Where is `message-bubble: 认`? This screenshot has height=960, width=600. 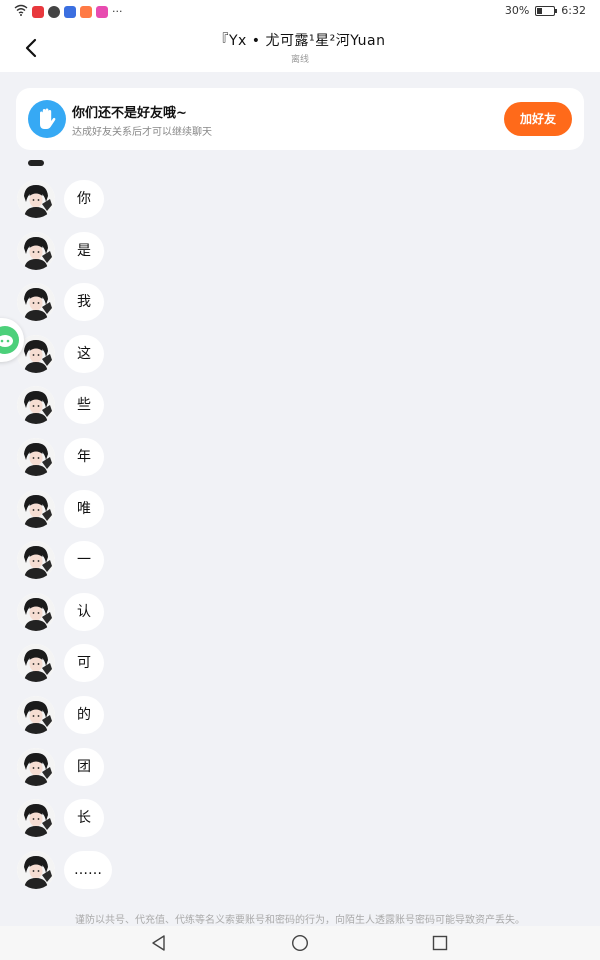 message-bubble: 认 is located at coordinates (84, 611).